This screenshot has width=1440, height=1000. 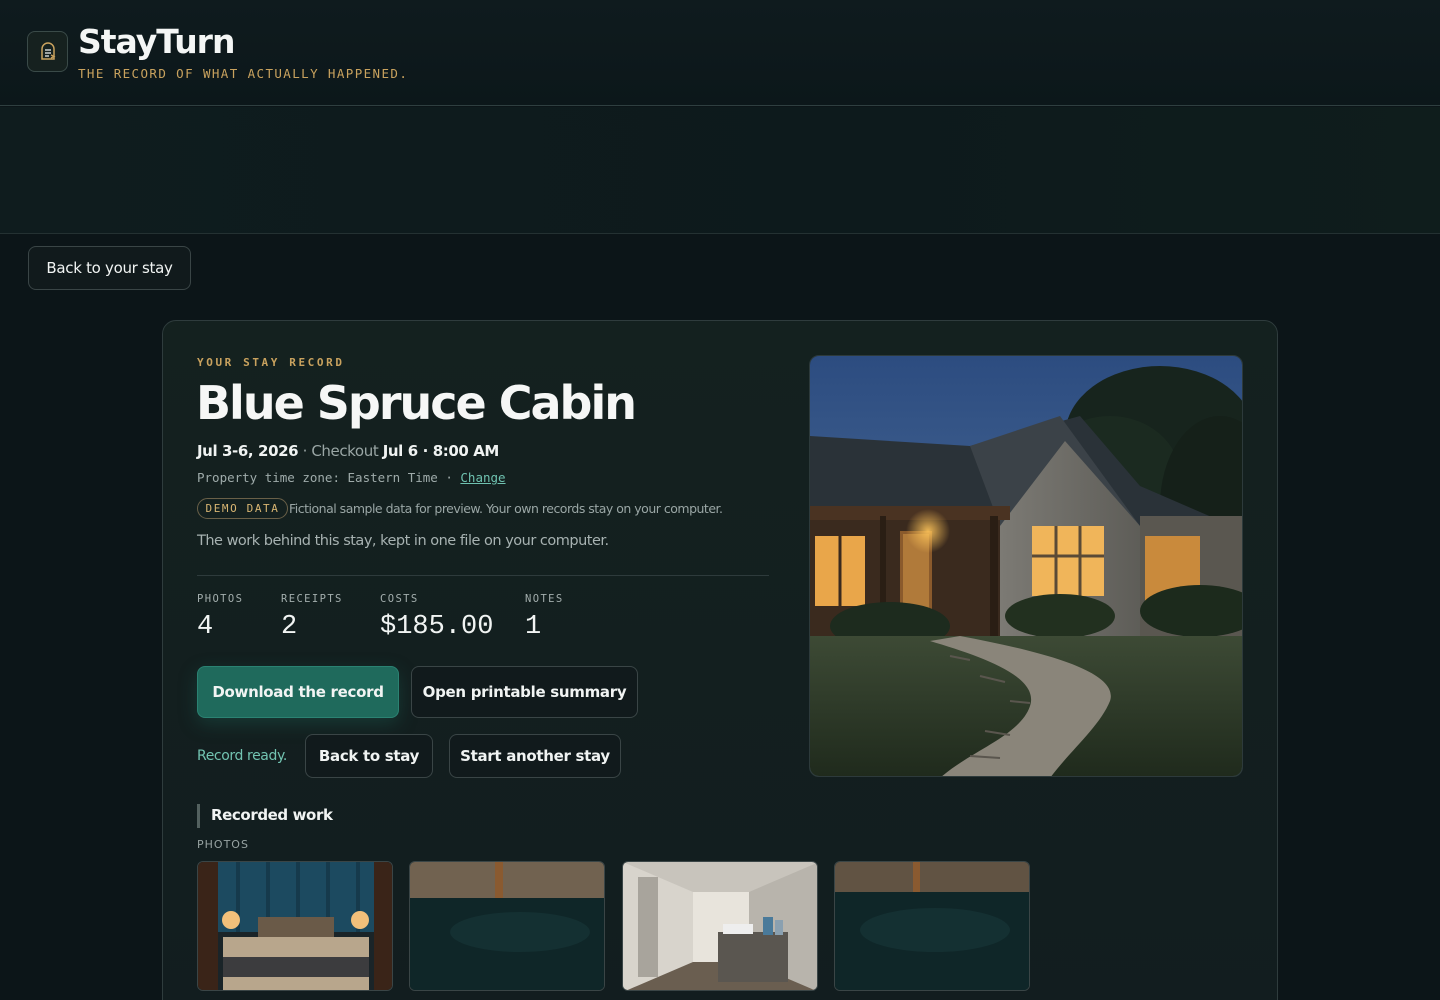 I want to click on recorded-work-heading: Recorded work, so click(x=272, y=815).